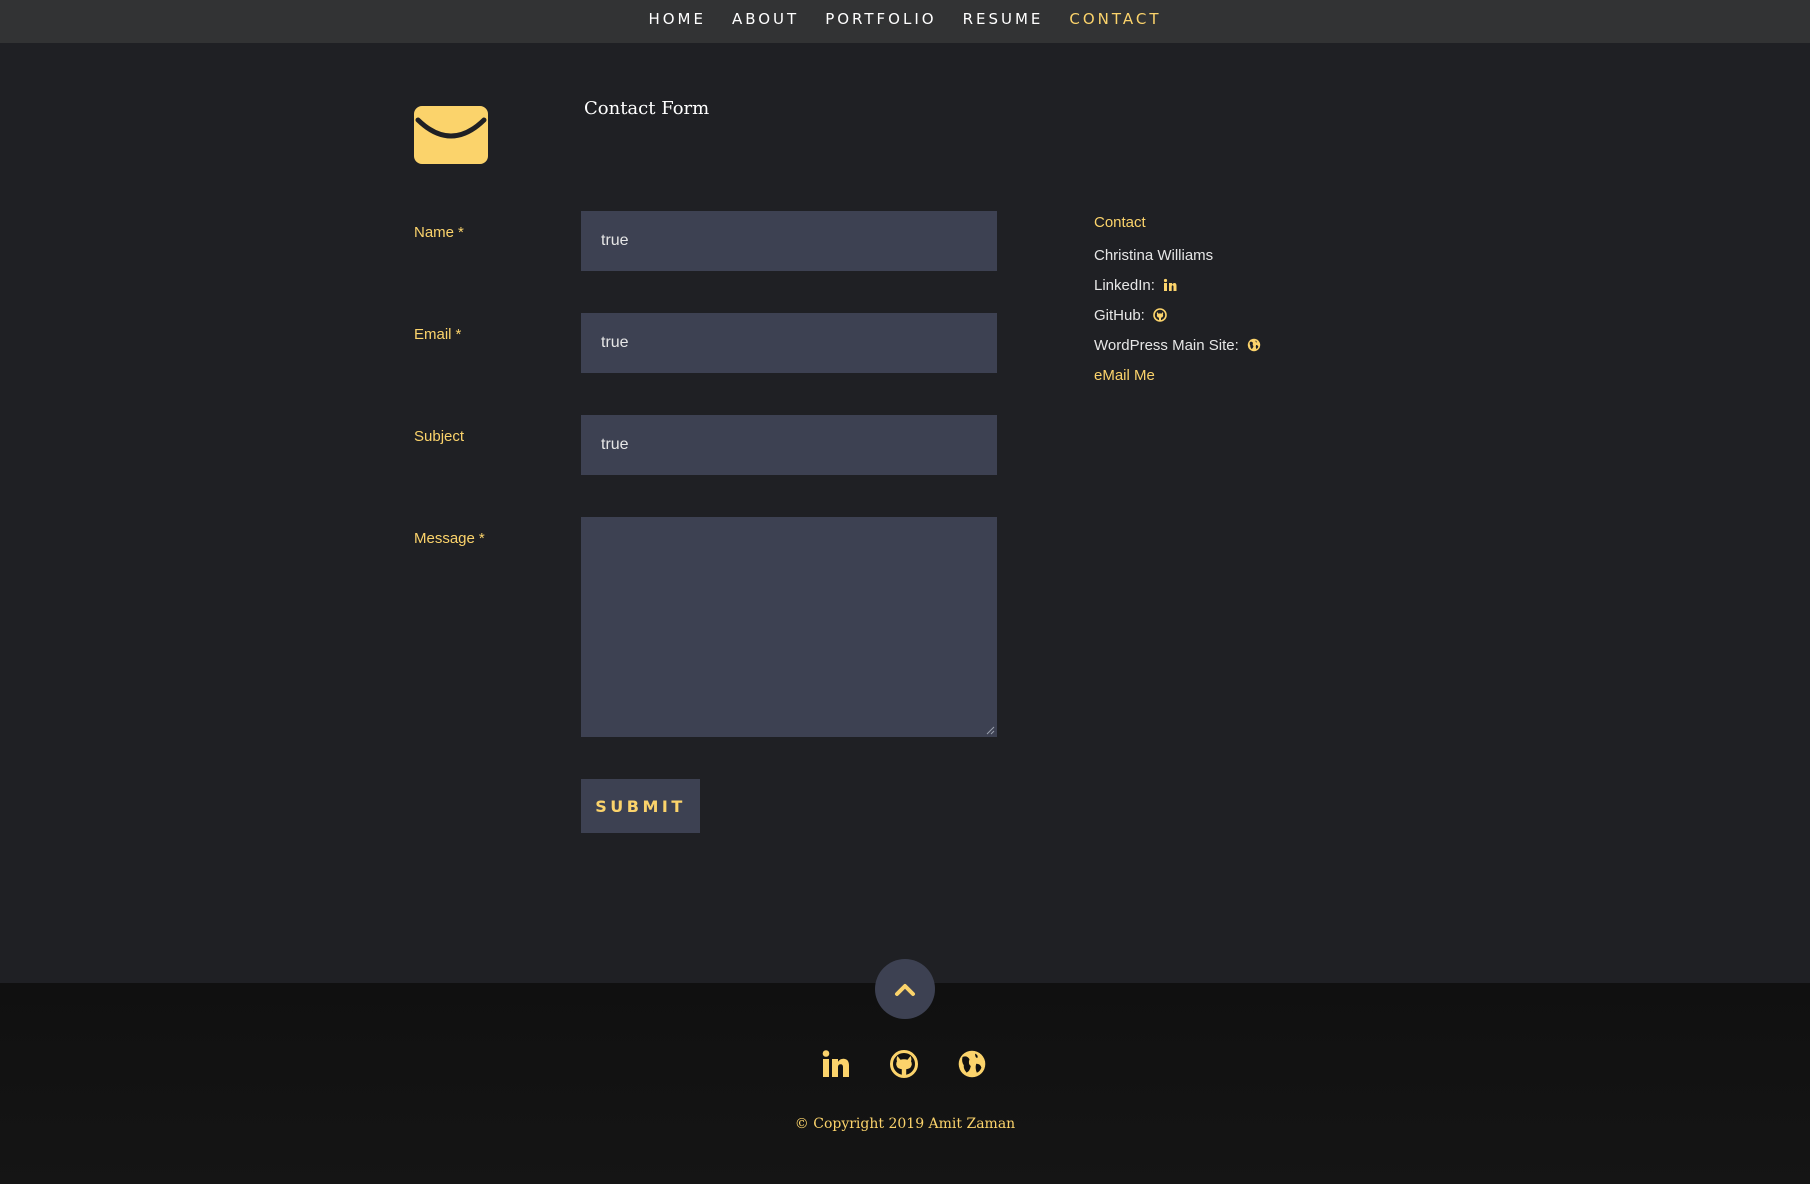 The height and width of the screenshot is (1184, 1810). I want to click on contact-form-title: Contact Form, so click(647, 108).